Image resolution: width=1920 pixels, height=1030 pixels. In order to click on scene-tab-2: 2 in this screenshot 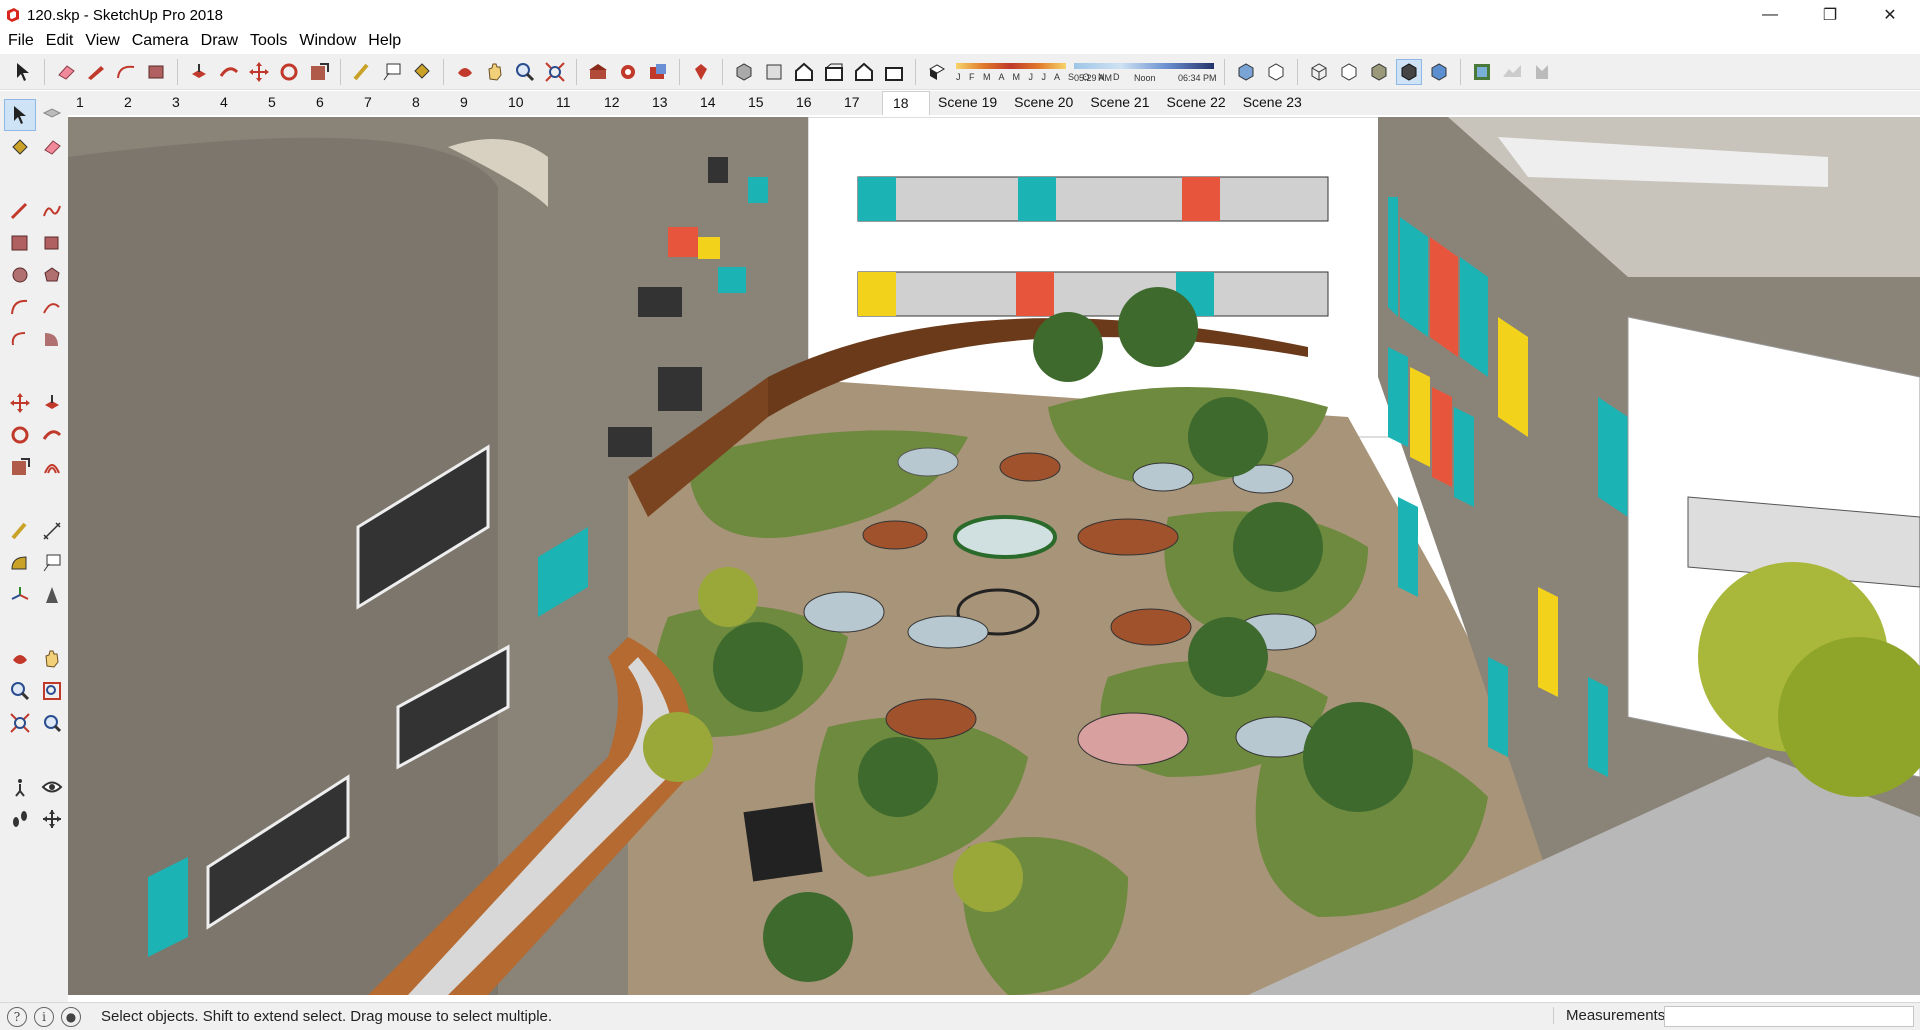, I will do `click(138, 103)`.